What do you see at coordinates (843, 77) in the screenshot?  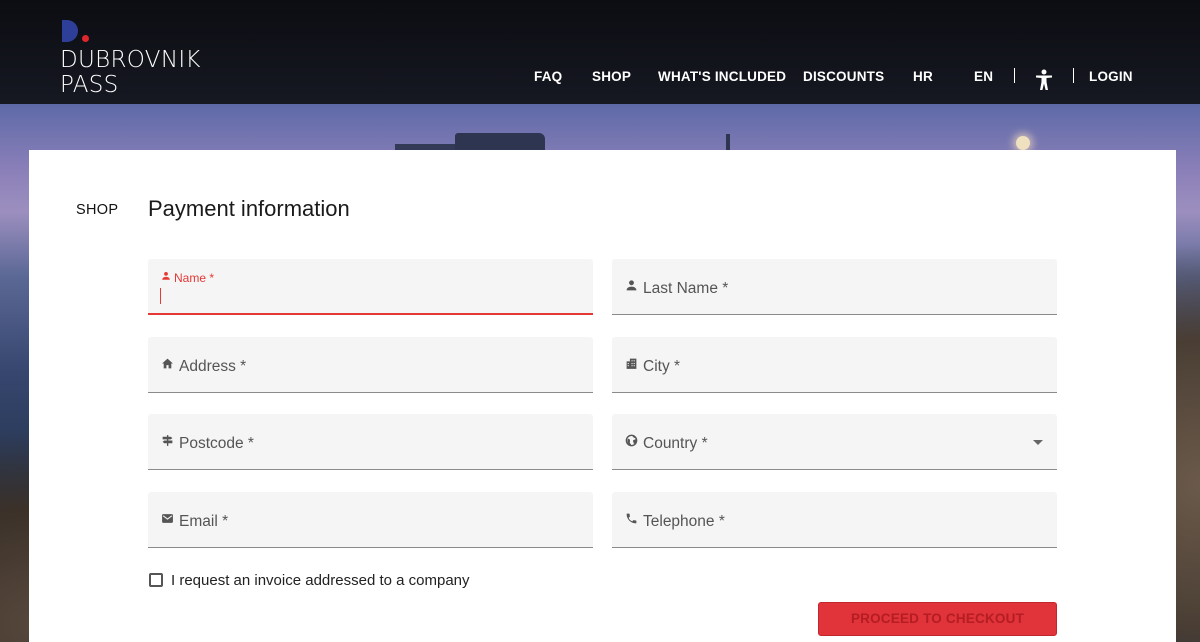 I see `nav-item-discounts: DISCOUNTS` at bounding box center [843, 77].